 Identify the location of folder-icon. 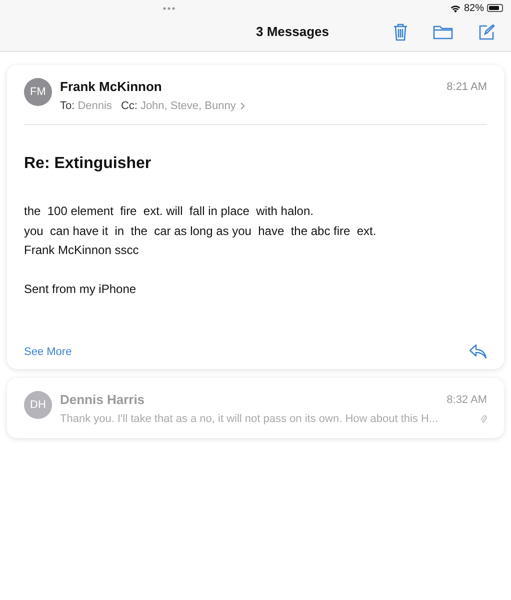
(443, 32).